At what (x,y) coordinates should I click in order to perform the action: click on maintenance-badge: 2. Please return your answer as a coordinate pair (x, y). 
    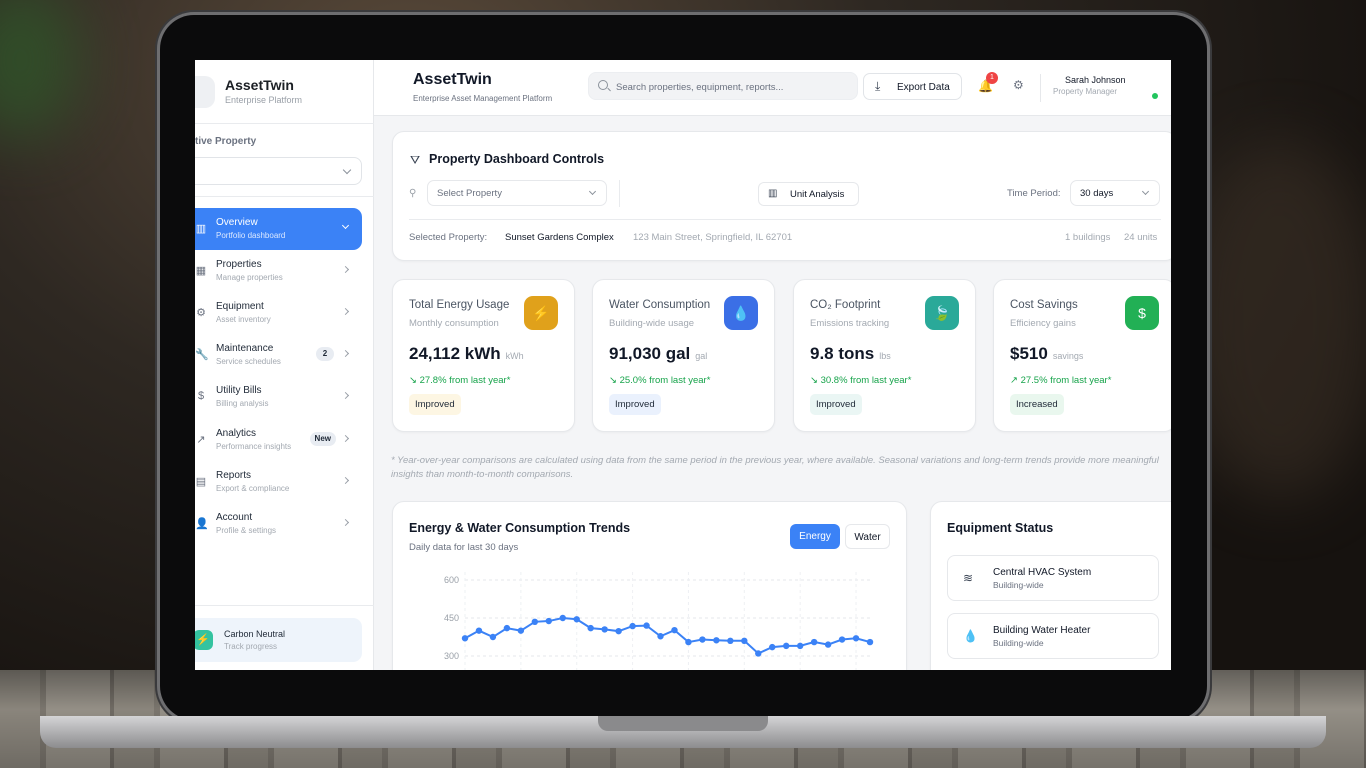
    Looking at the image, I should click on (325, 354).